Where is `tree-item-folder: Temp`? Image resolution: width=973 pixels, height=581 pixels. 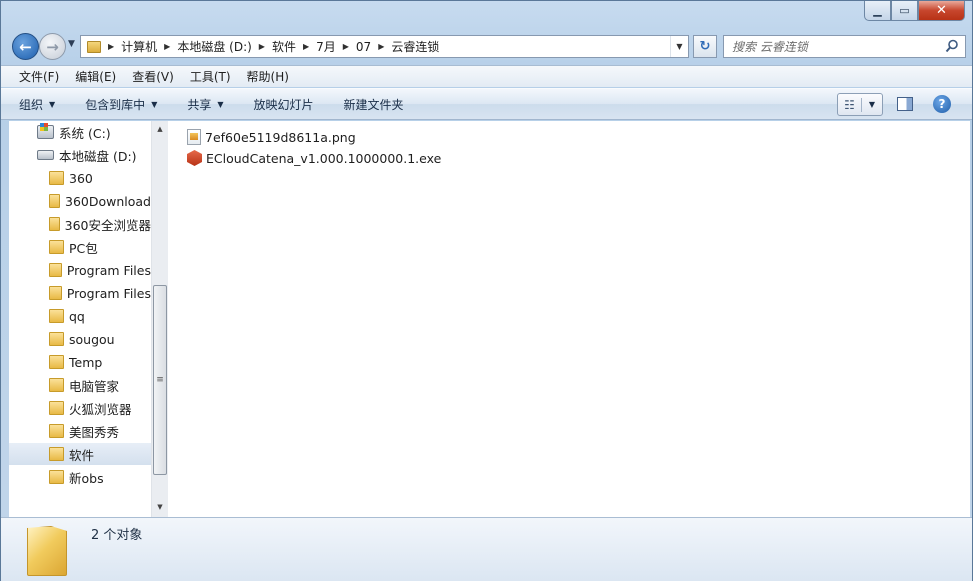
tree-item-folder: Temp is located at coordinates (80, 362).